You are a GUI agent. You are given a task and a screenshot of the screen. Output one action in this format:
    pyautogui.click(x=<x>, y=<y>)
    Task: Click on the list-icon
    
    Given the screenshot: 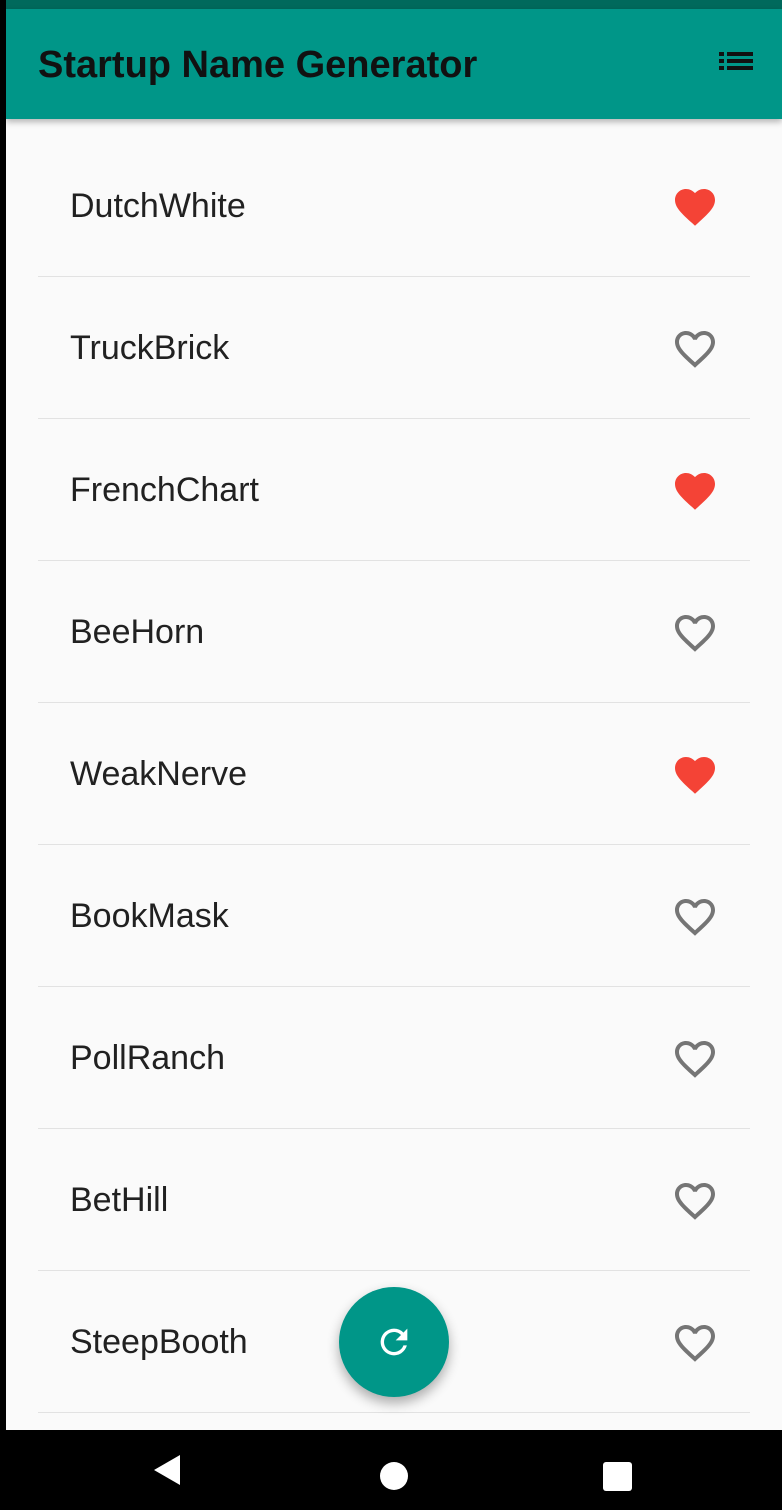 What is the action you would take?
    pyautogui.click(x=736, y=61)
    